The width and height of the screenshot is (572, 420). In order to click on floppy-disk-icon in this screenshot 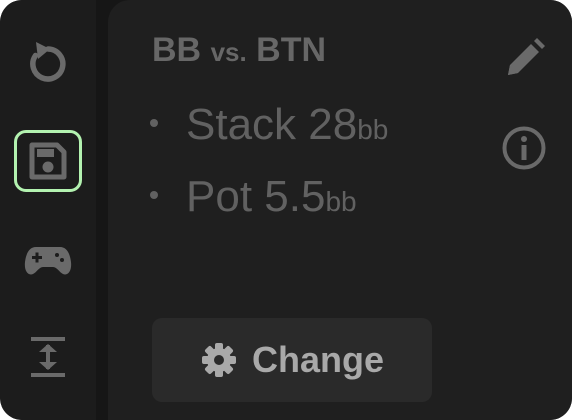, I will do `click(48, 161)`.